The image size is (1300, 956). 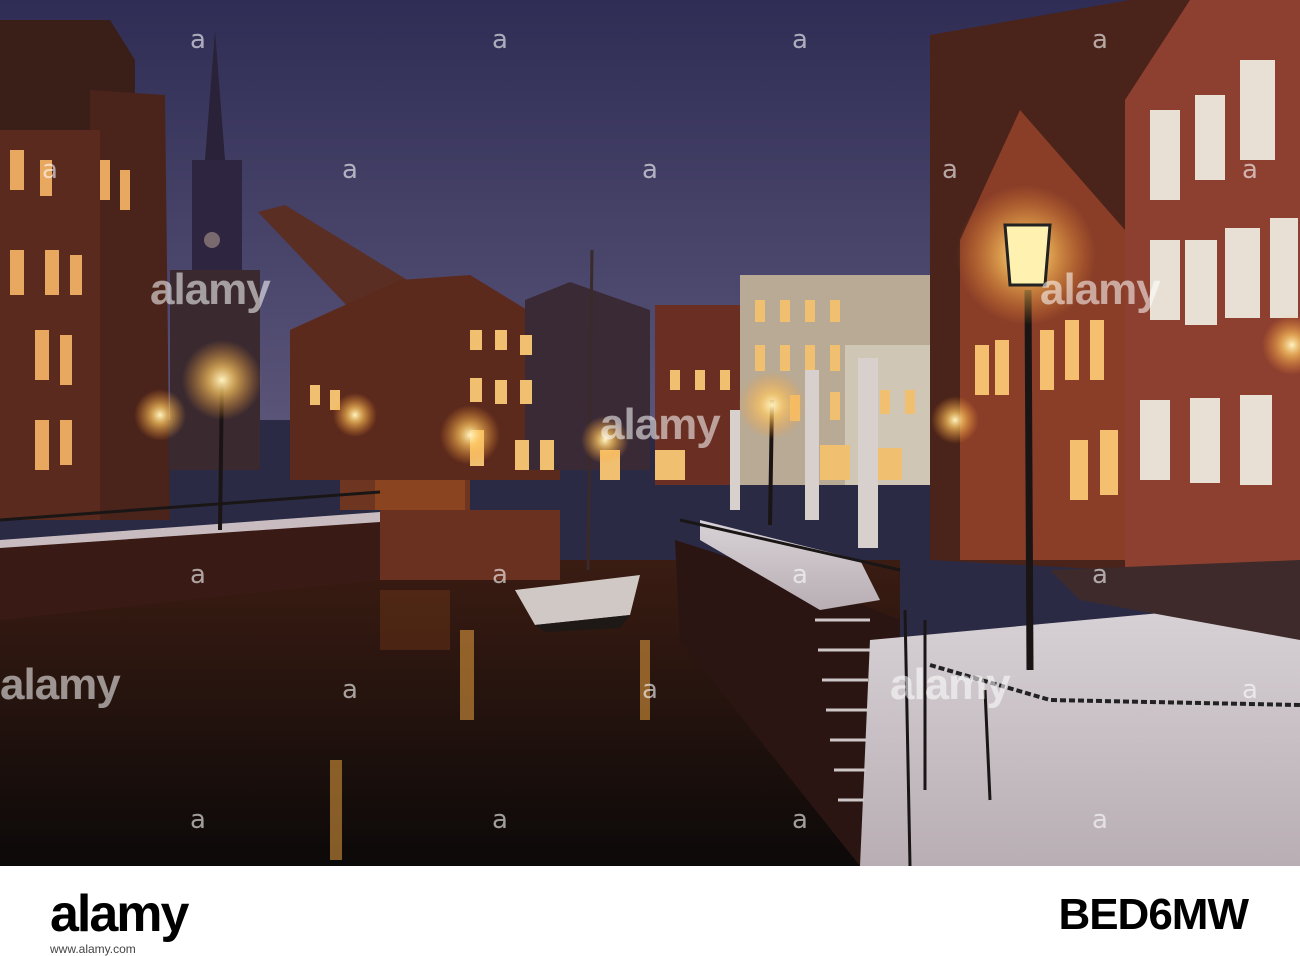 I want to click on alamy-logo: alamy, so click(x=119, y=914).